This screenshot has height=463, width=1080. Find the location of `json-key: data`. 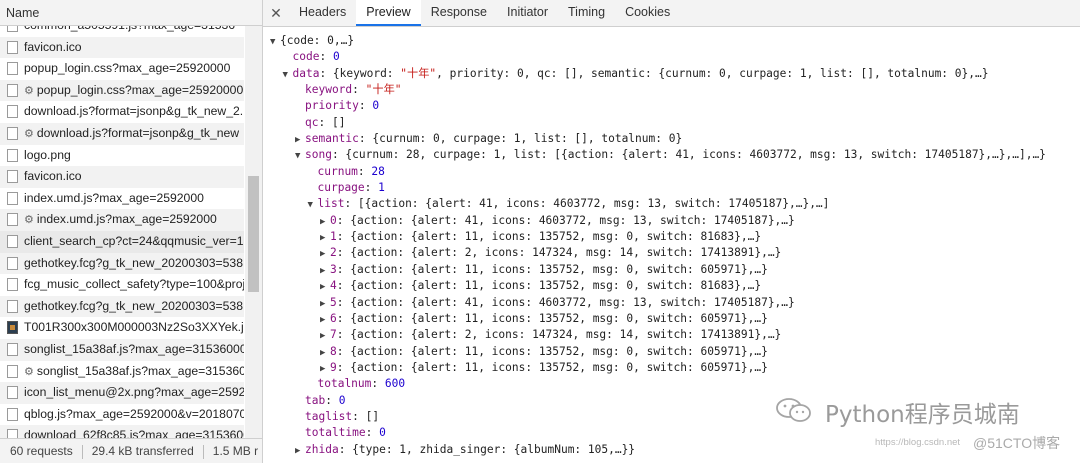

json-key: data is located at coordinates (306, 73).